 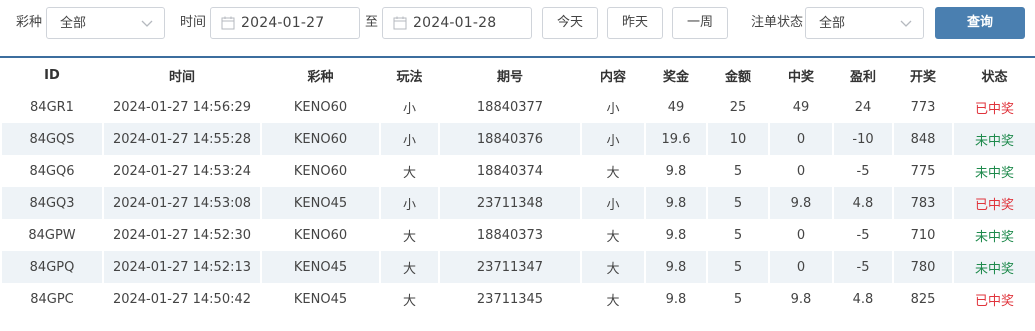 What do you see at coordinates (923, 171) in the screenshot?
I see `cell-draw: 775` at bounding box center [923, 171].